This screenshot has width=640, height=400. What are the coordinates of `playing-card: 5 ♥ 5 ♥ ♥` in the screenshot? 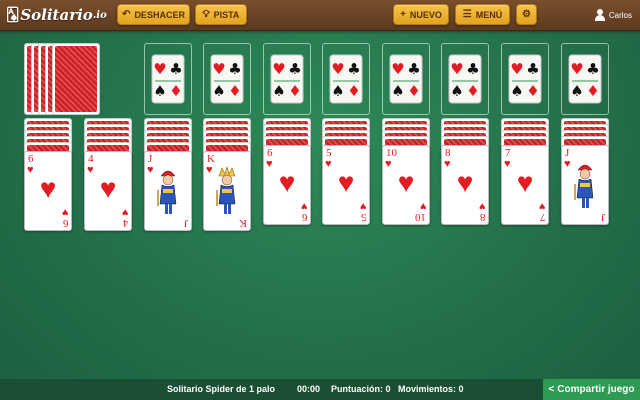 It's located at (346, 185).